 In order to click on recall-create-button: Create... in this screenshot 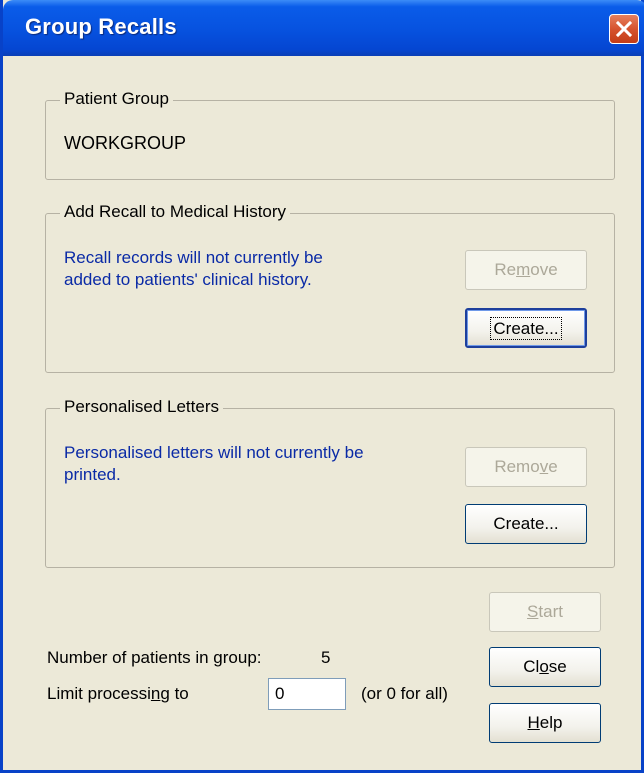, I will do `click(526, 328)`.